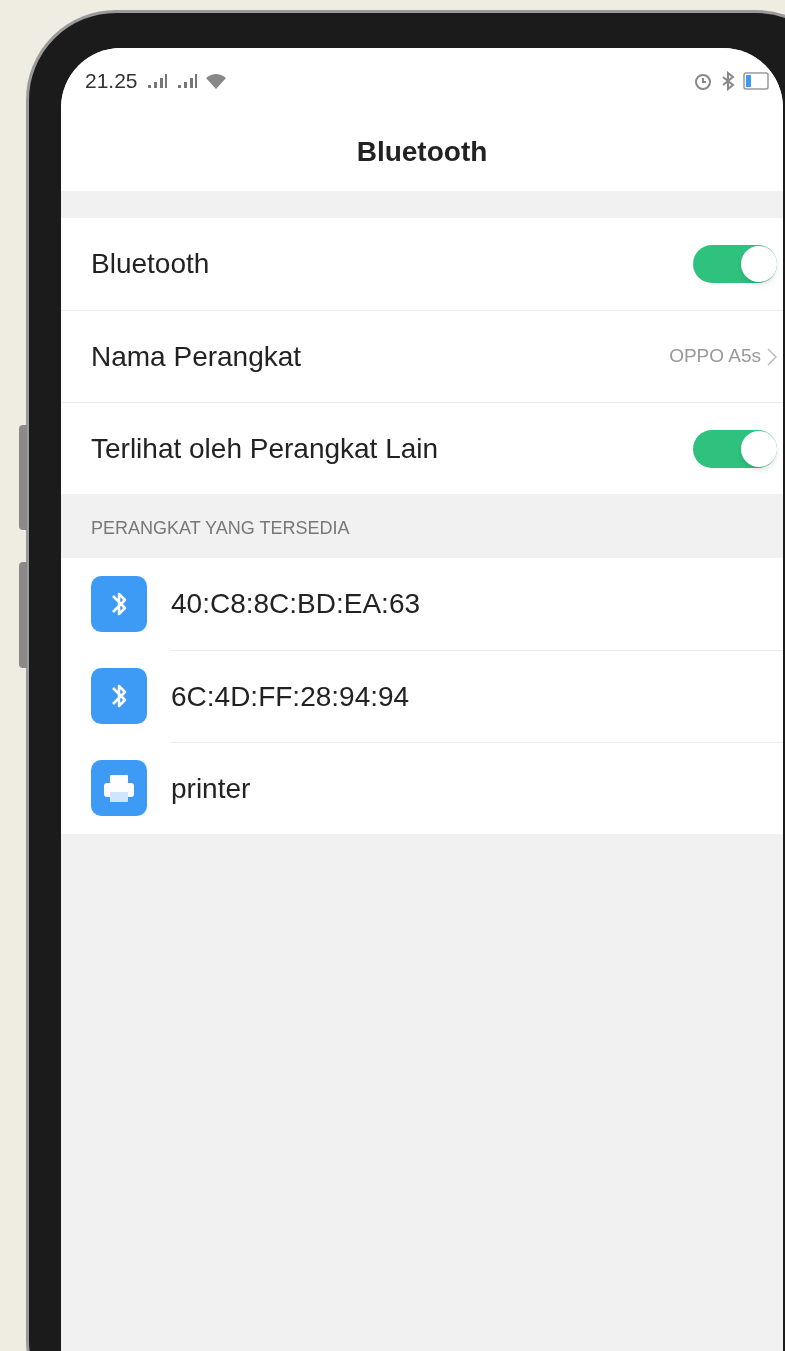 This screenshot has height=1351, width=785. I want to click on bluetooth-status-icon, so click(728, 80).